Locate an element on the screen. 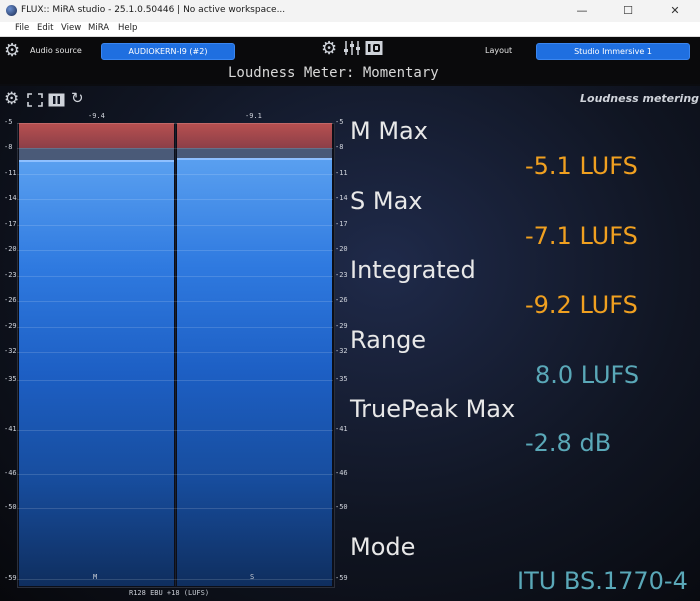  settings-gear-icon: ⚙ is located at coordinates (12, 50).